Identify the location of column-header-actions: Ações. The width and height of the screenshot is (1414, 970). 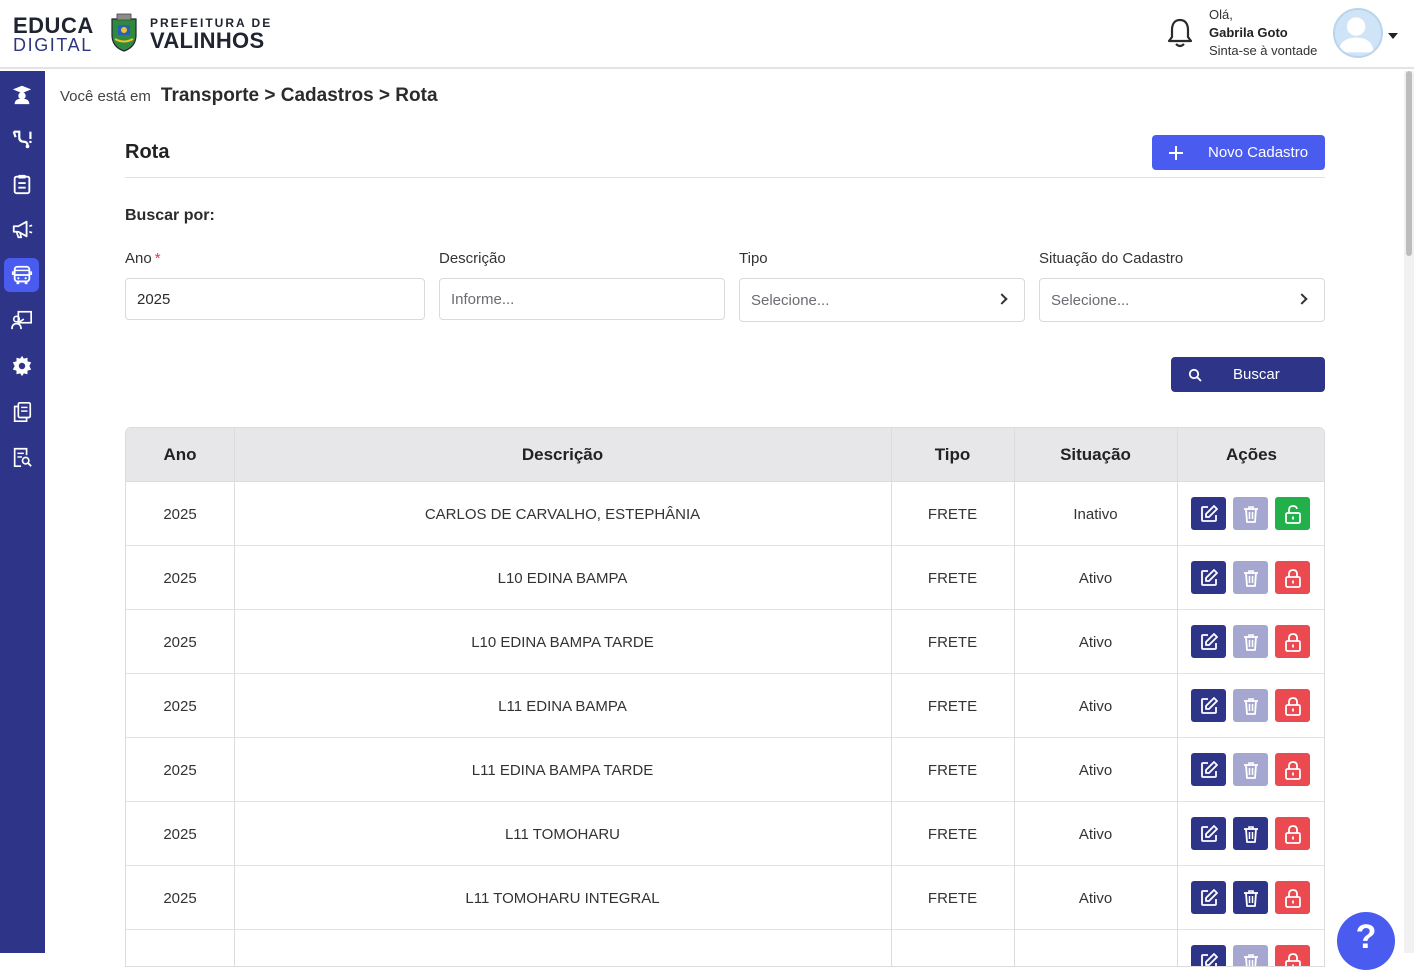
(1251, 454).